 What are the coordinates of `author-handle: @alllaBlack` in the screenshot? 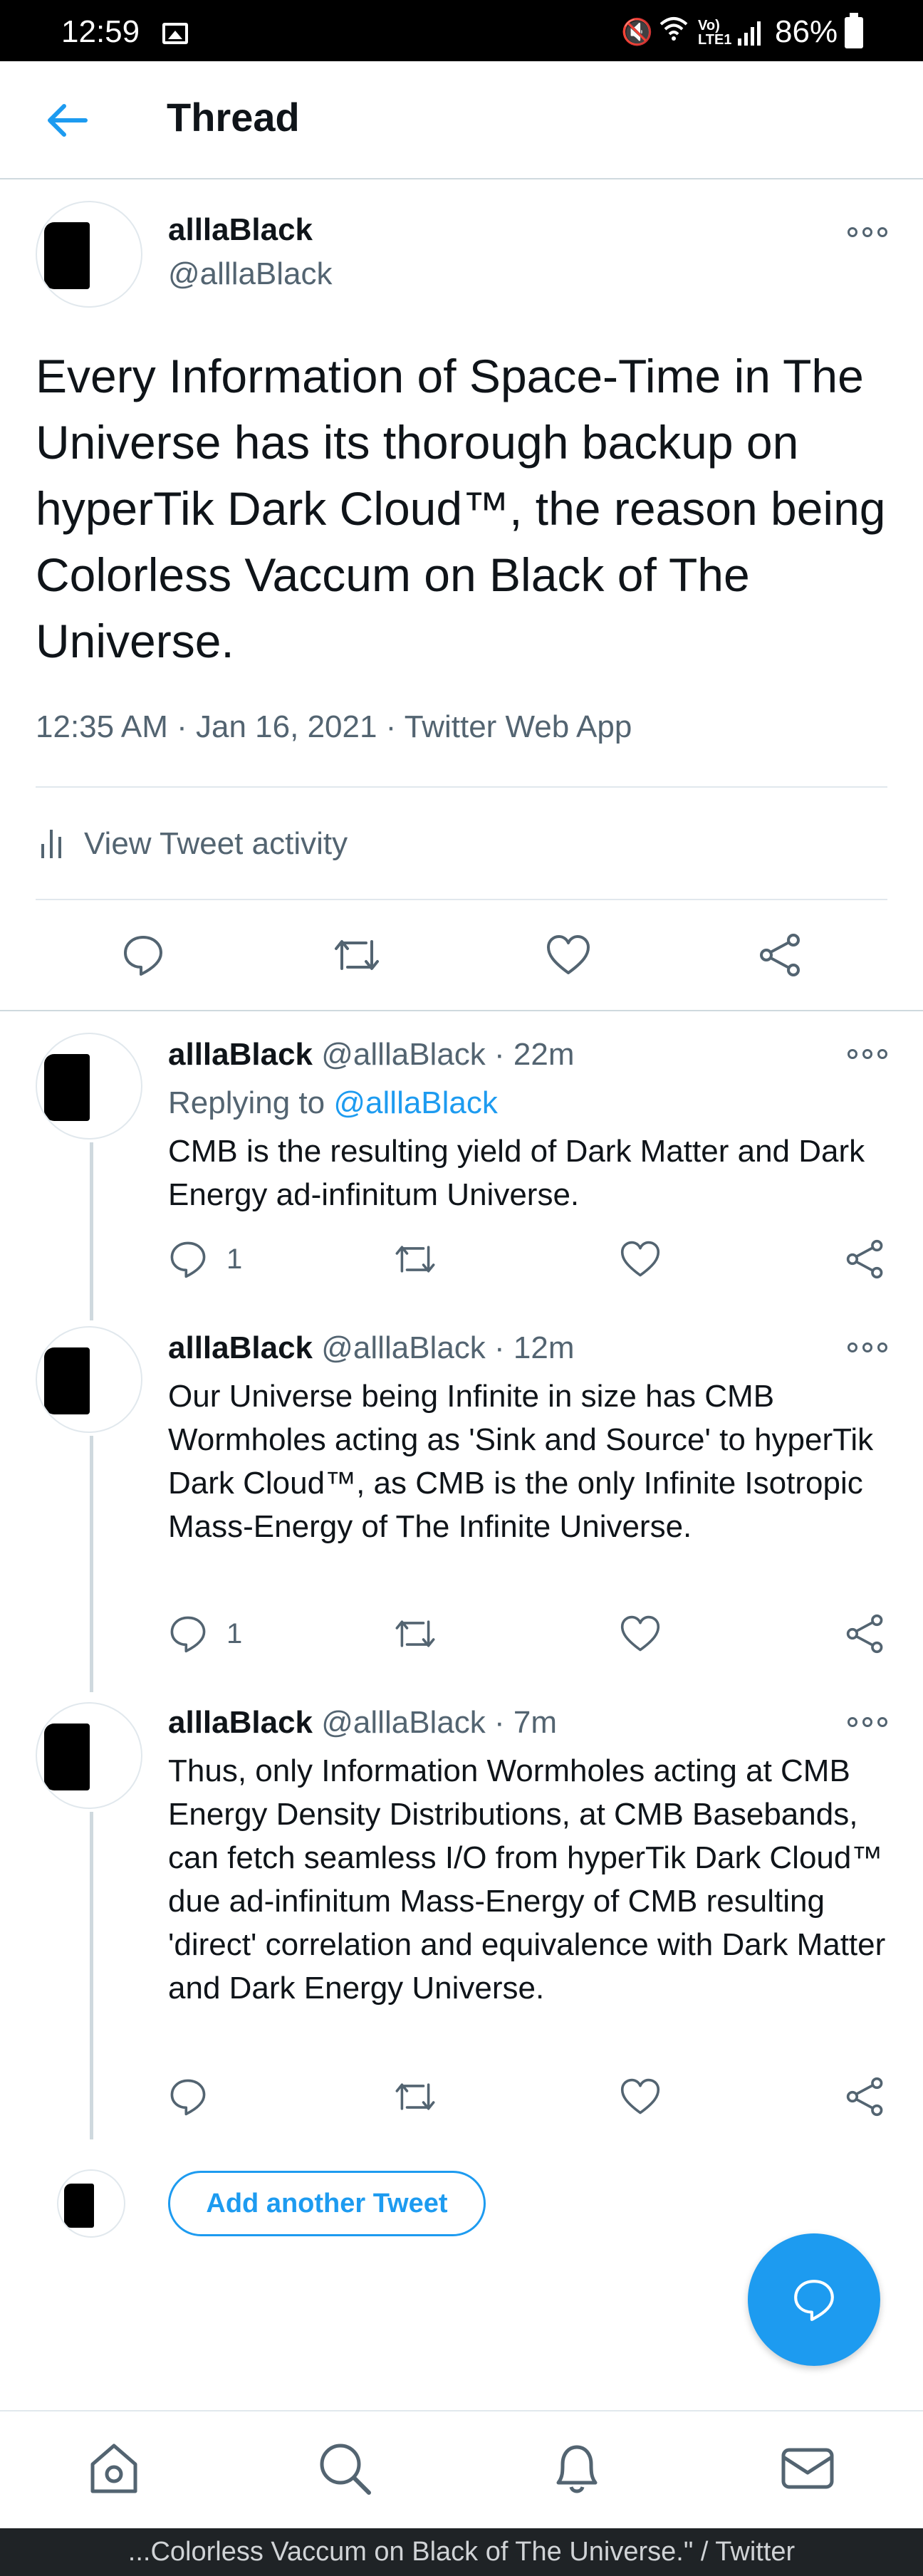 It's located at (250, 274).